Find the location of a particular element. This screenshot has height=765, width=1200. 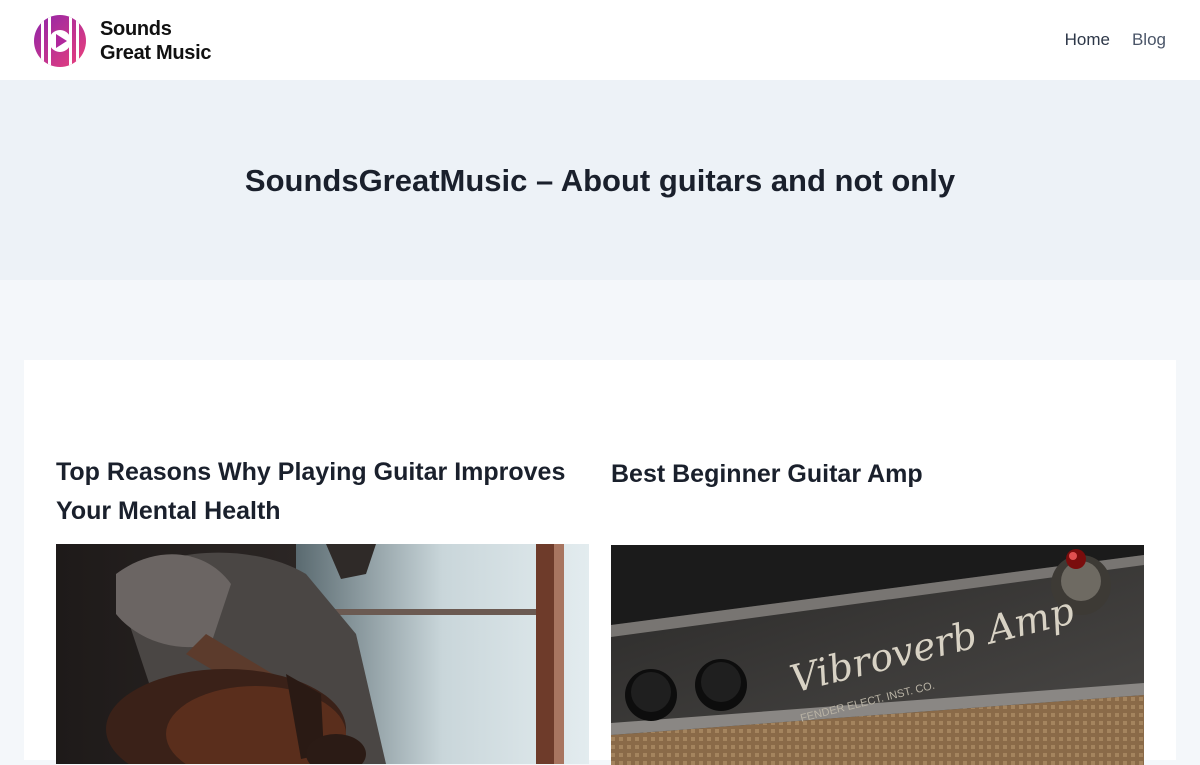

post-thumbnail is located at coordinates (322, 654).